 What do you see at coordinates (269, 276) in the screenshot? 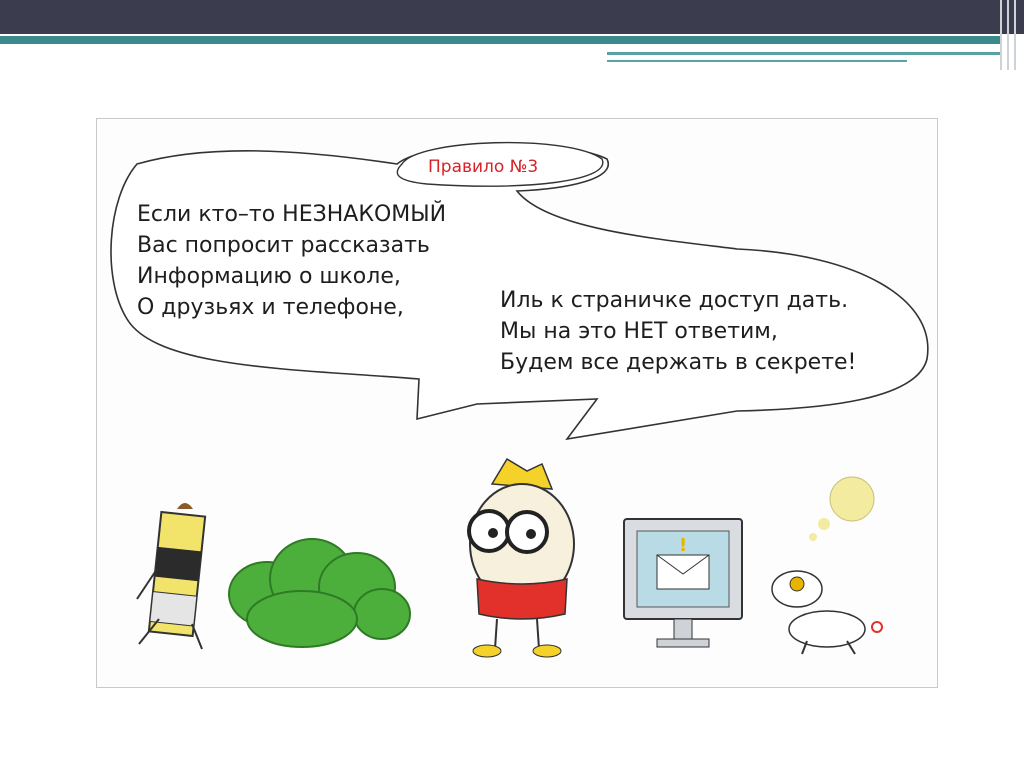
I see `verse-line: Информацию о школе,` at bounding box center [269, 276].